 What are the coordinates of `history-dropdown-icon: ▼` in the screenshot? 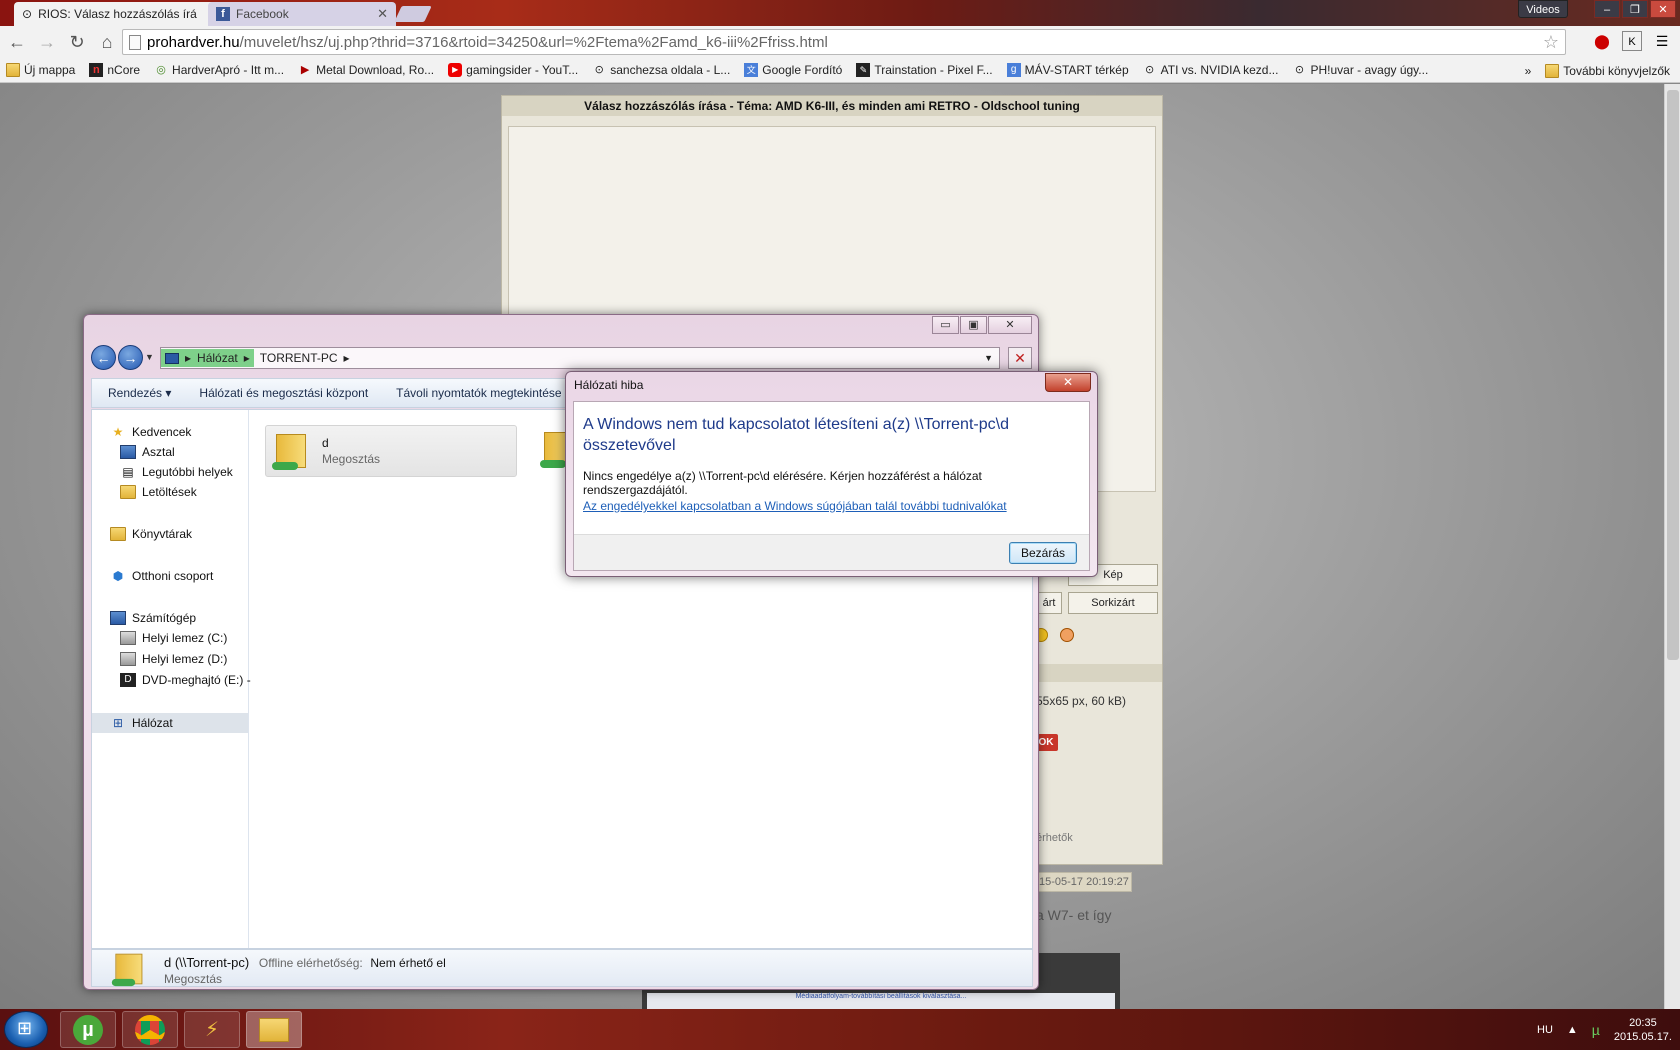 It's located at (149, 357).